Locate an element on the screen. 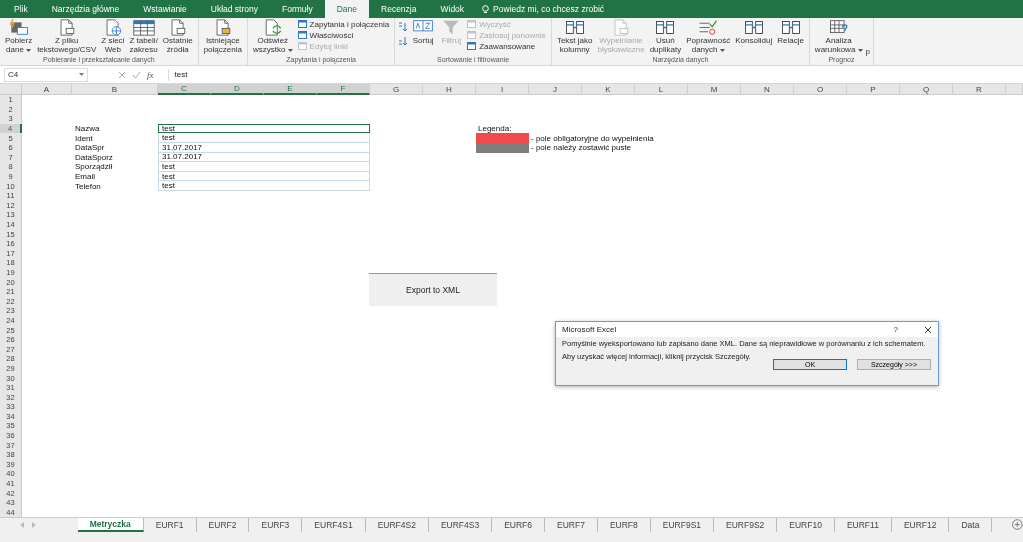  legend-title: Legenda: is located at coordinates (495, 128).